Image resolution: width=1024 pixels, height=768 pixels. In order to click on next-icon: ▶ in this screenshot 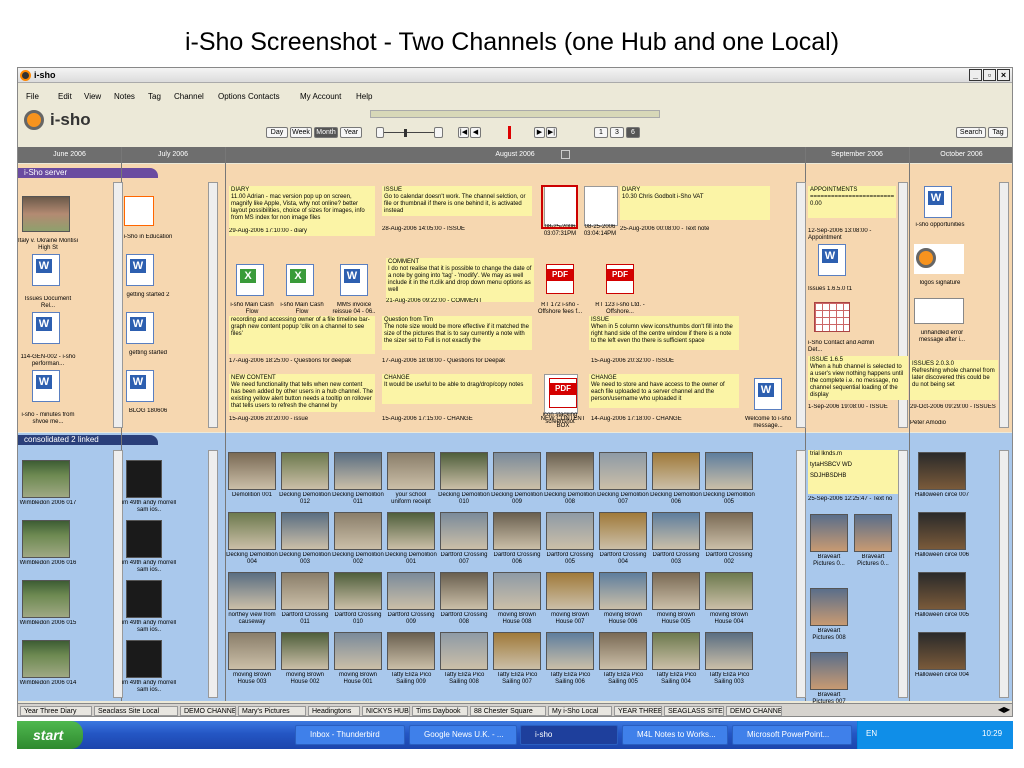, I will do `click(539, 132)`.